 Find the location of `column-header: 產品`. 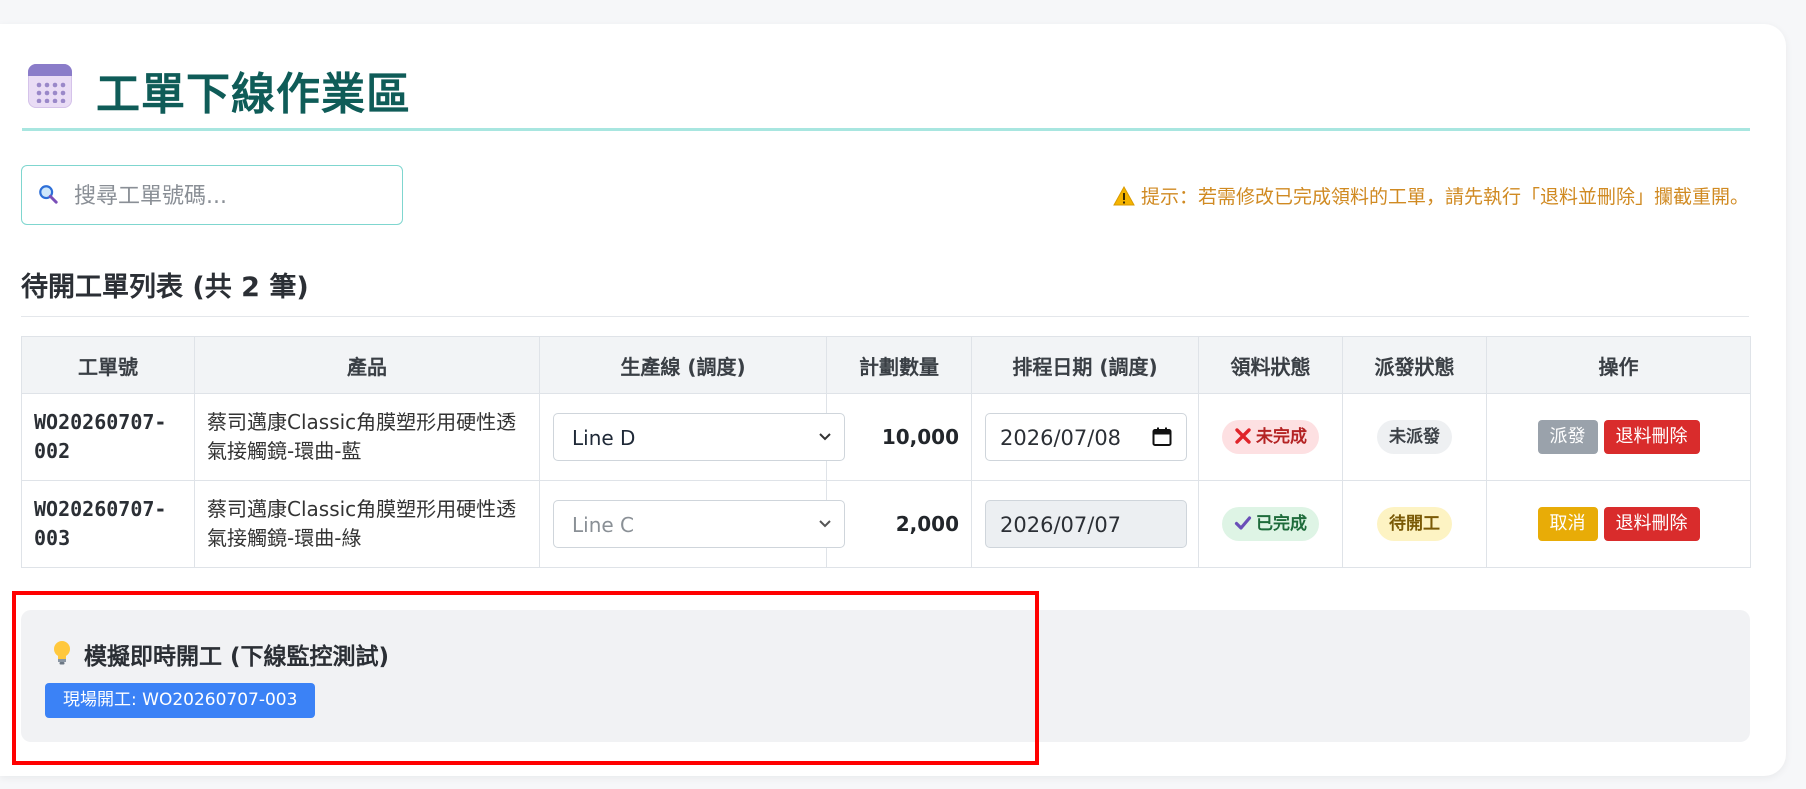

column-header: 產品 is located at coordinates (367, 365).